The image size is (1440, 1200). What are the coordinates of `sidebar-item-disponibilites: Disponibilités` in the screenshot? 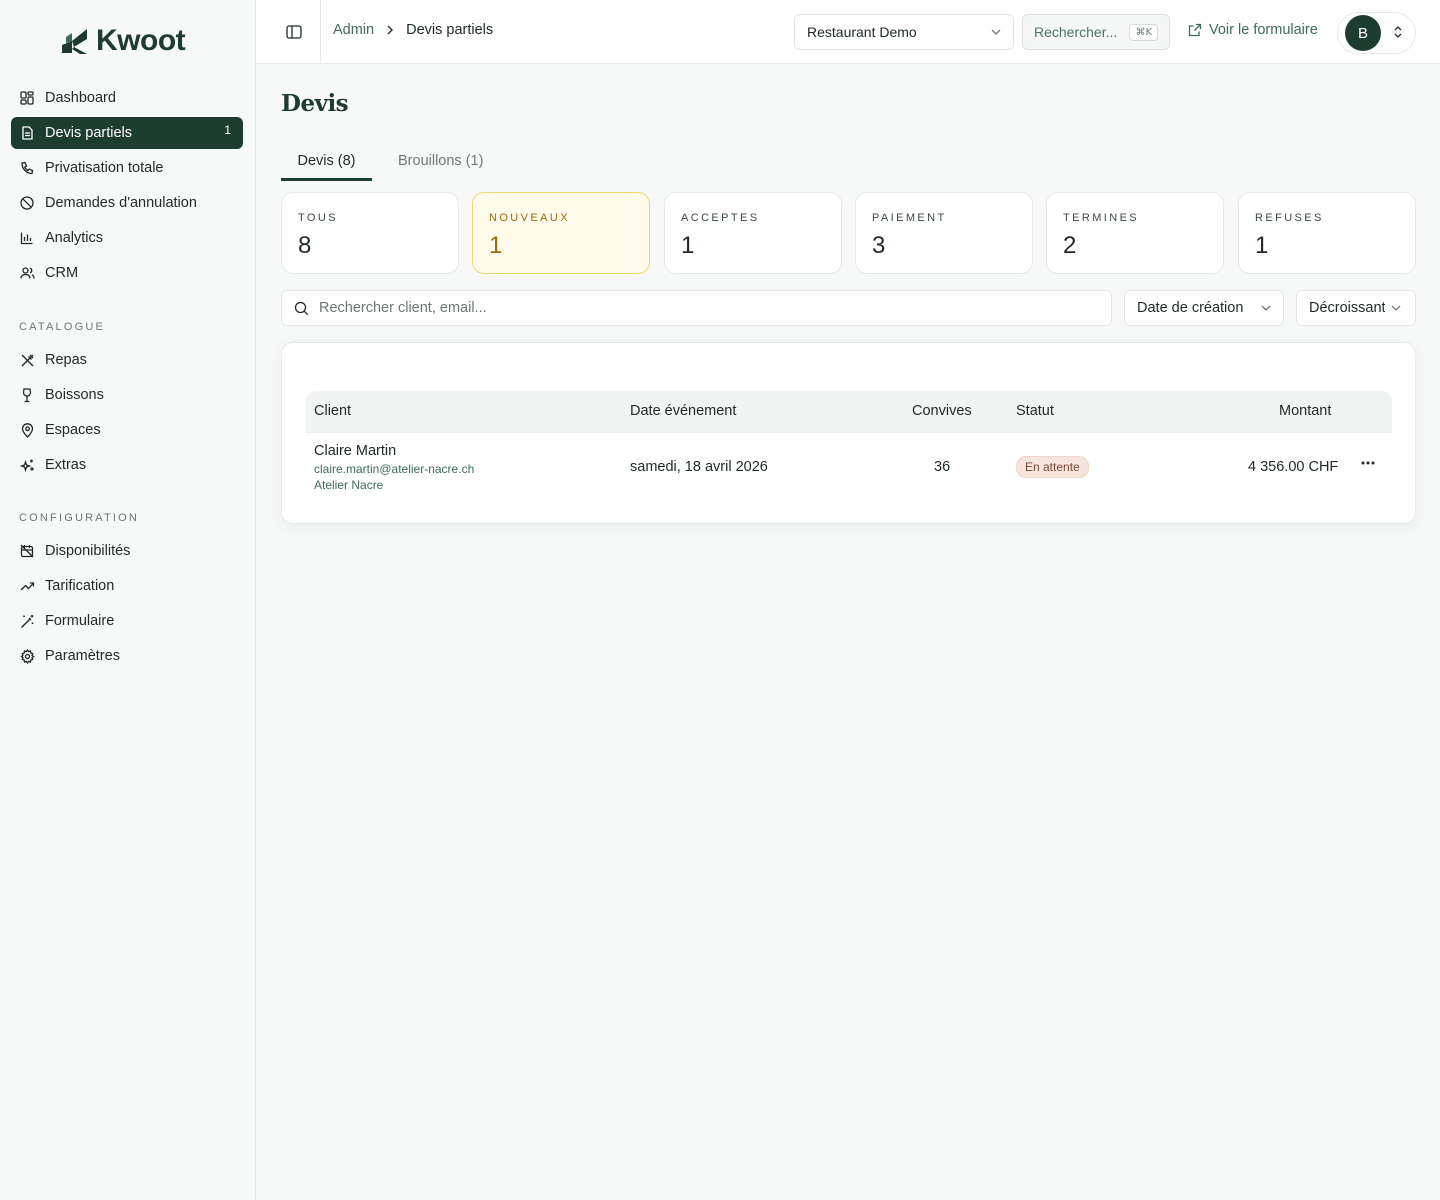 It's located at (127, 551).